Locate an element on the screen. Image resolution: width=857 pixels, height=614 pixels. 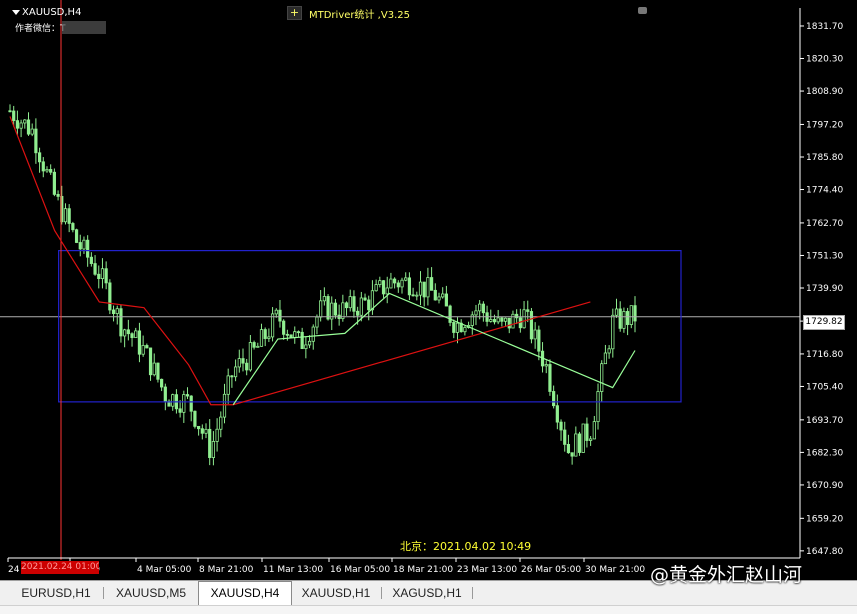
beijing-time-label: 北京：2021.04.02 10:49 is located at coordinates (466, 546).